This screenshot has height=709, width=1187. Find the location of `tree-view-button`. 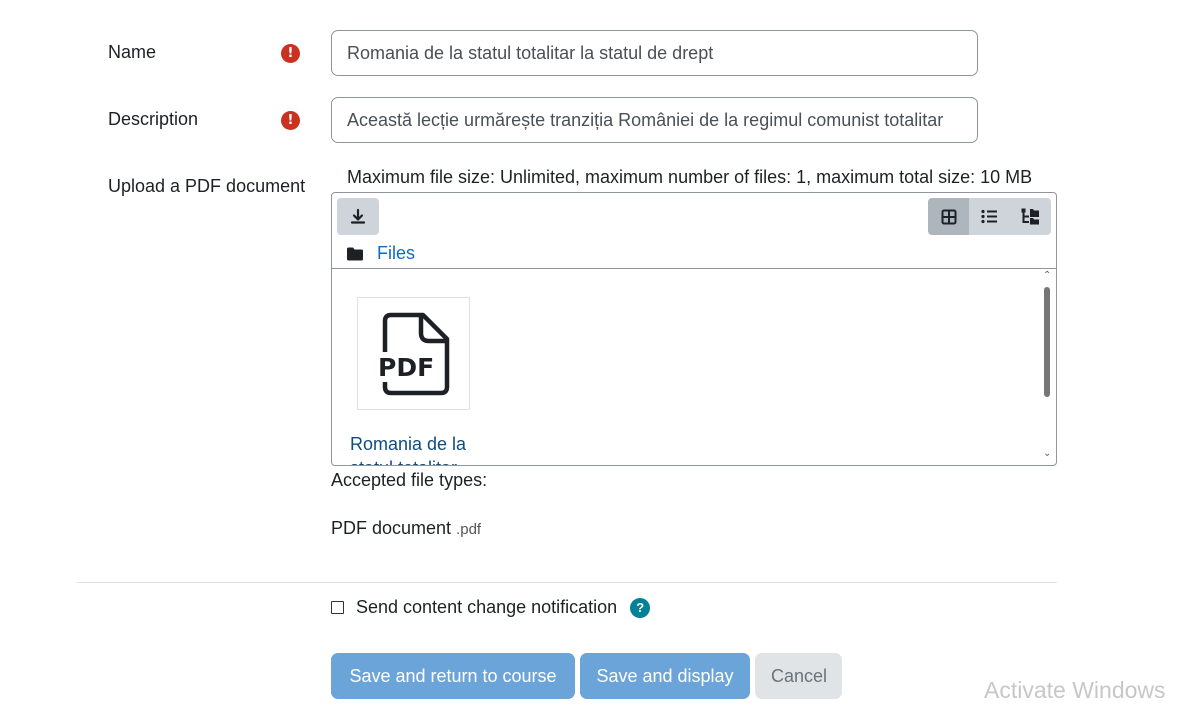

tree-view-button is located at coordinates (1030, 216).